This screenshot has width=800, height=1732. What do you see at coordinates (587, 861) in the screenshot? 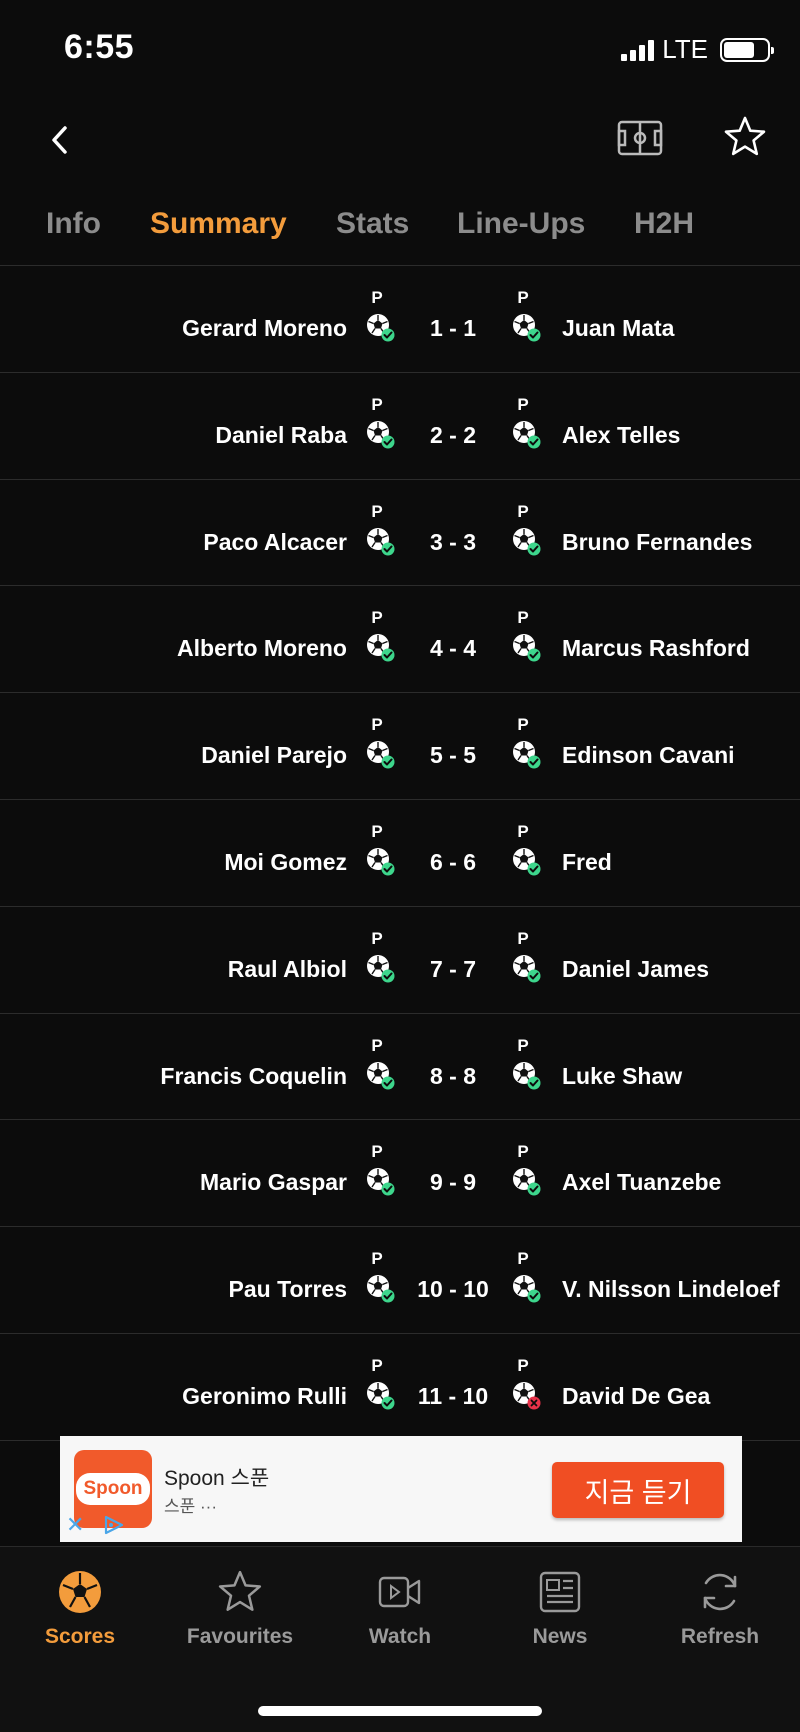
I see `away-player-name: Fred` at bounding box center [587, 861].